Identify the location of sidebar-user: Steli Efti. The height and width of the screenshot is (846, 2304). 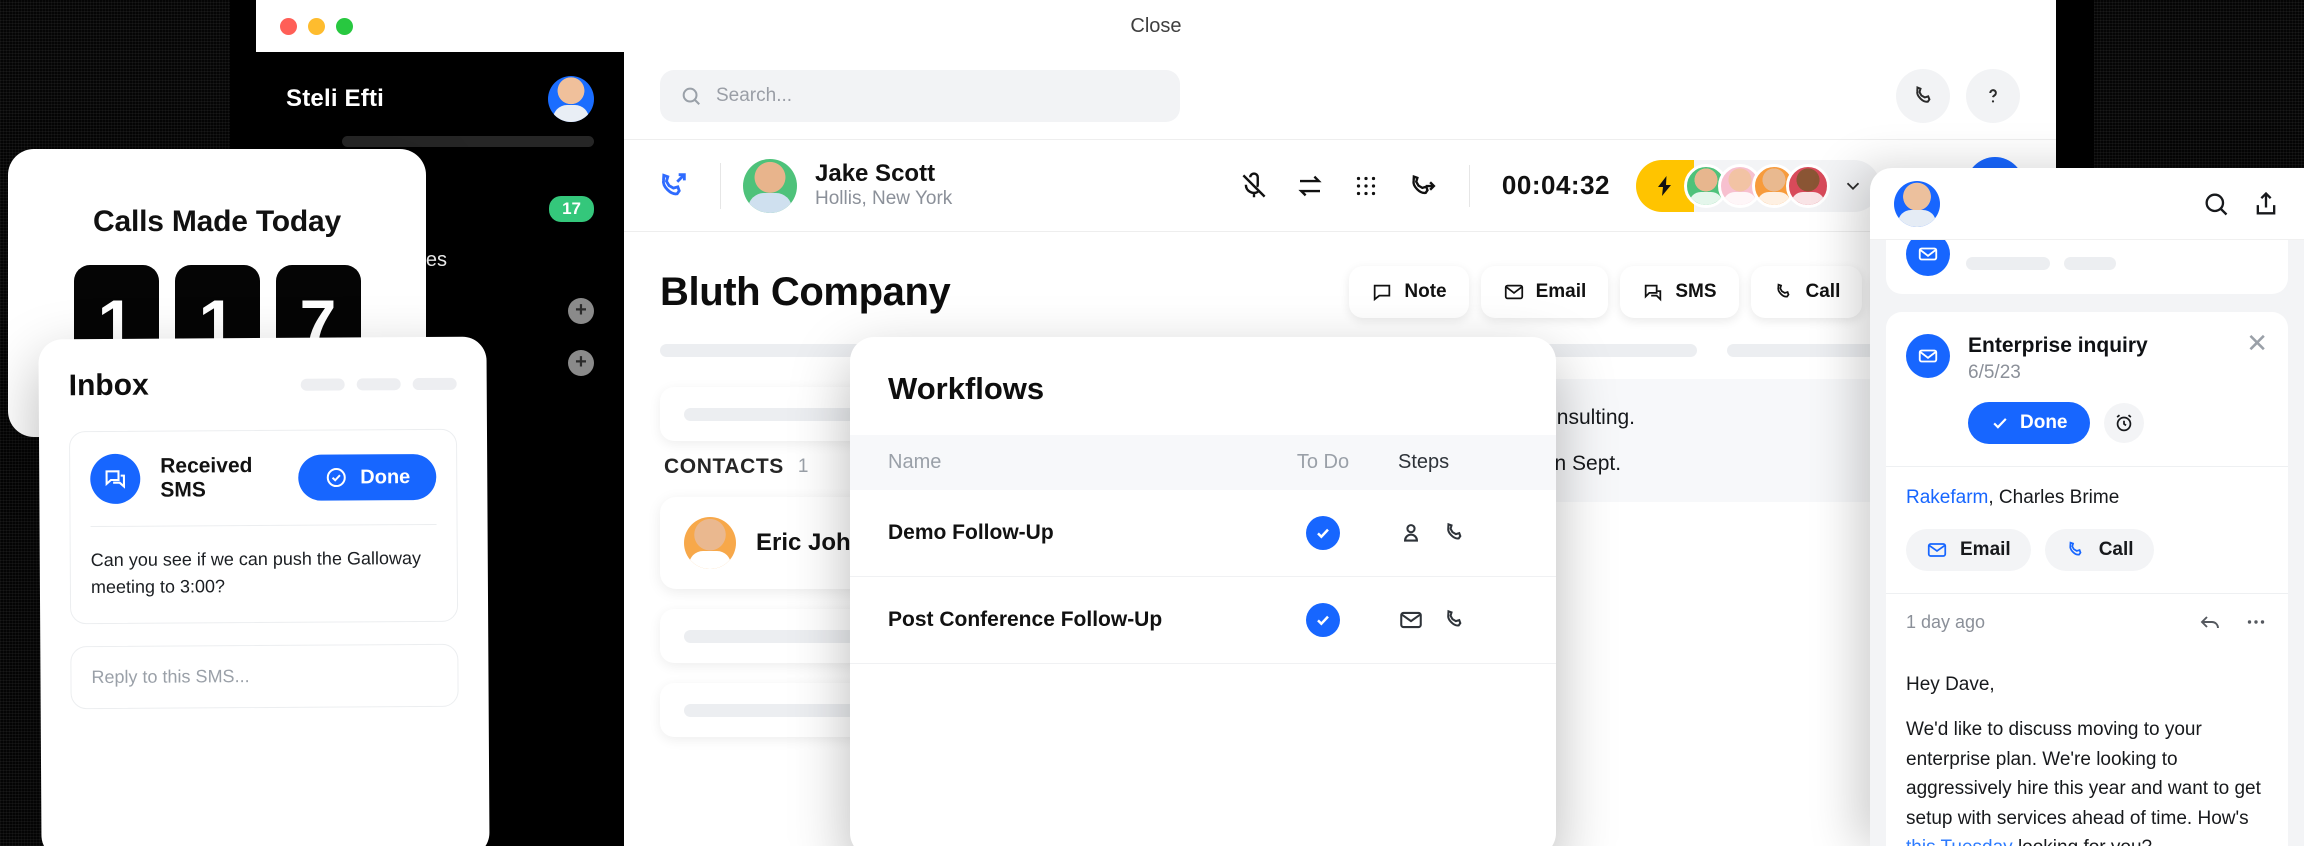
(440, 95).